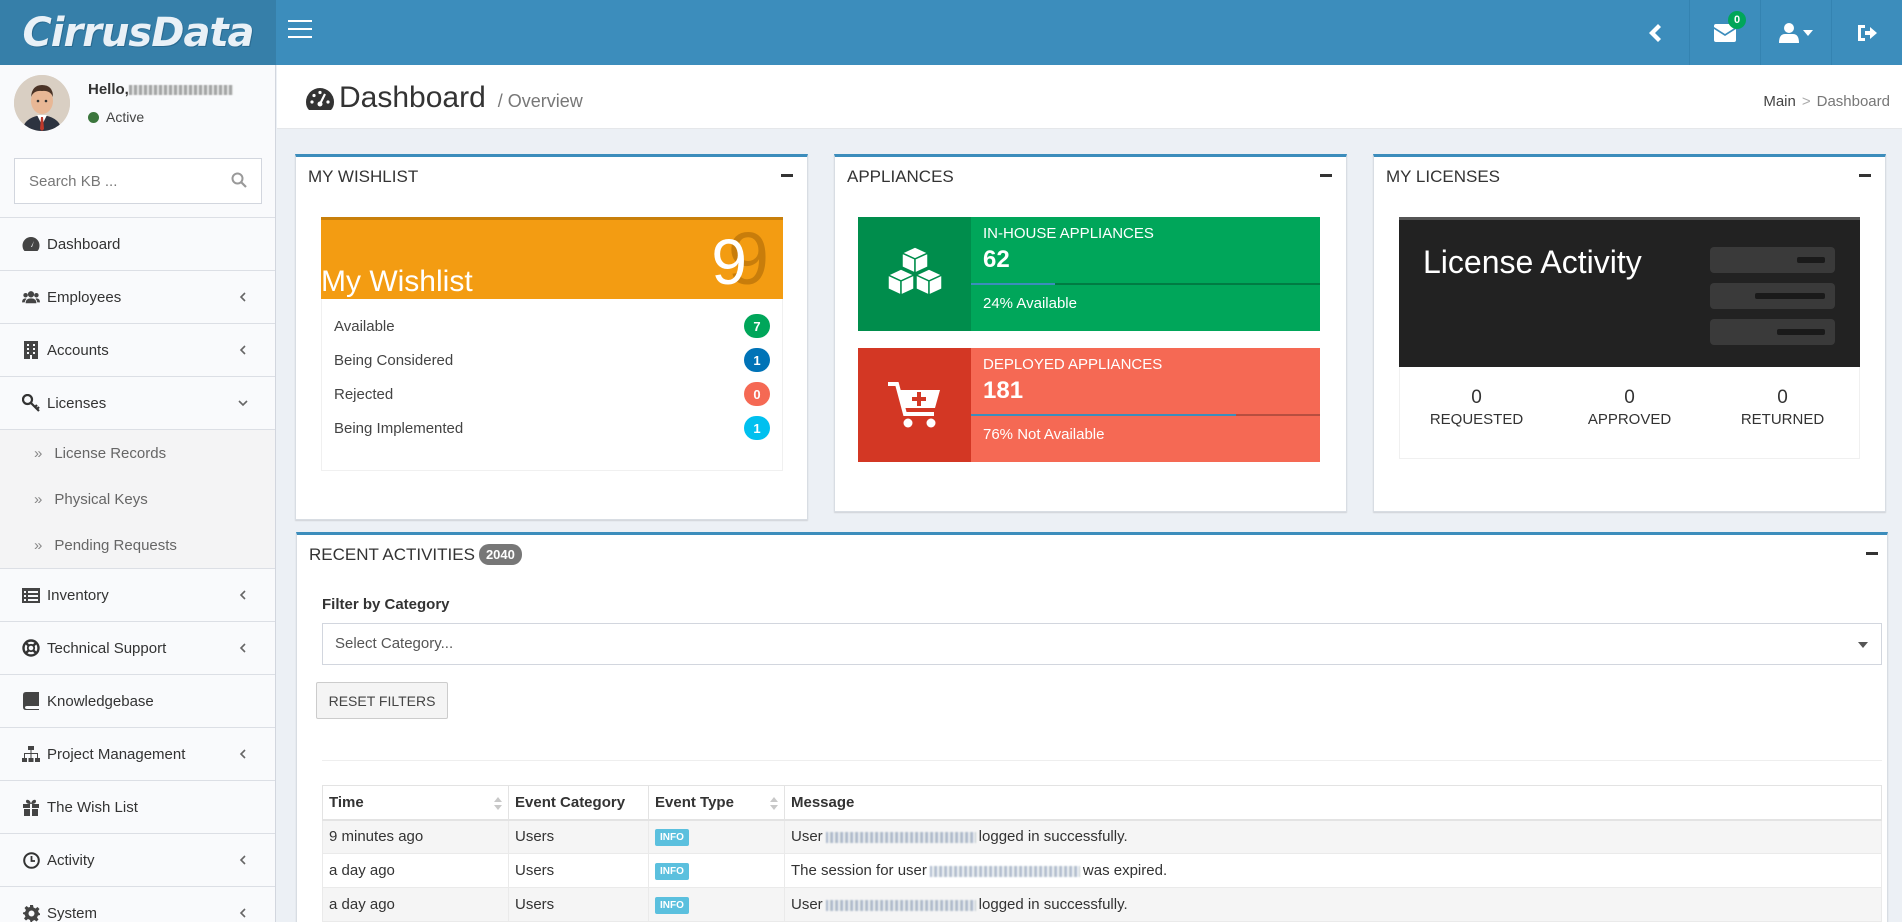  I want to click on list-item: Available 7, so click(552, 326).